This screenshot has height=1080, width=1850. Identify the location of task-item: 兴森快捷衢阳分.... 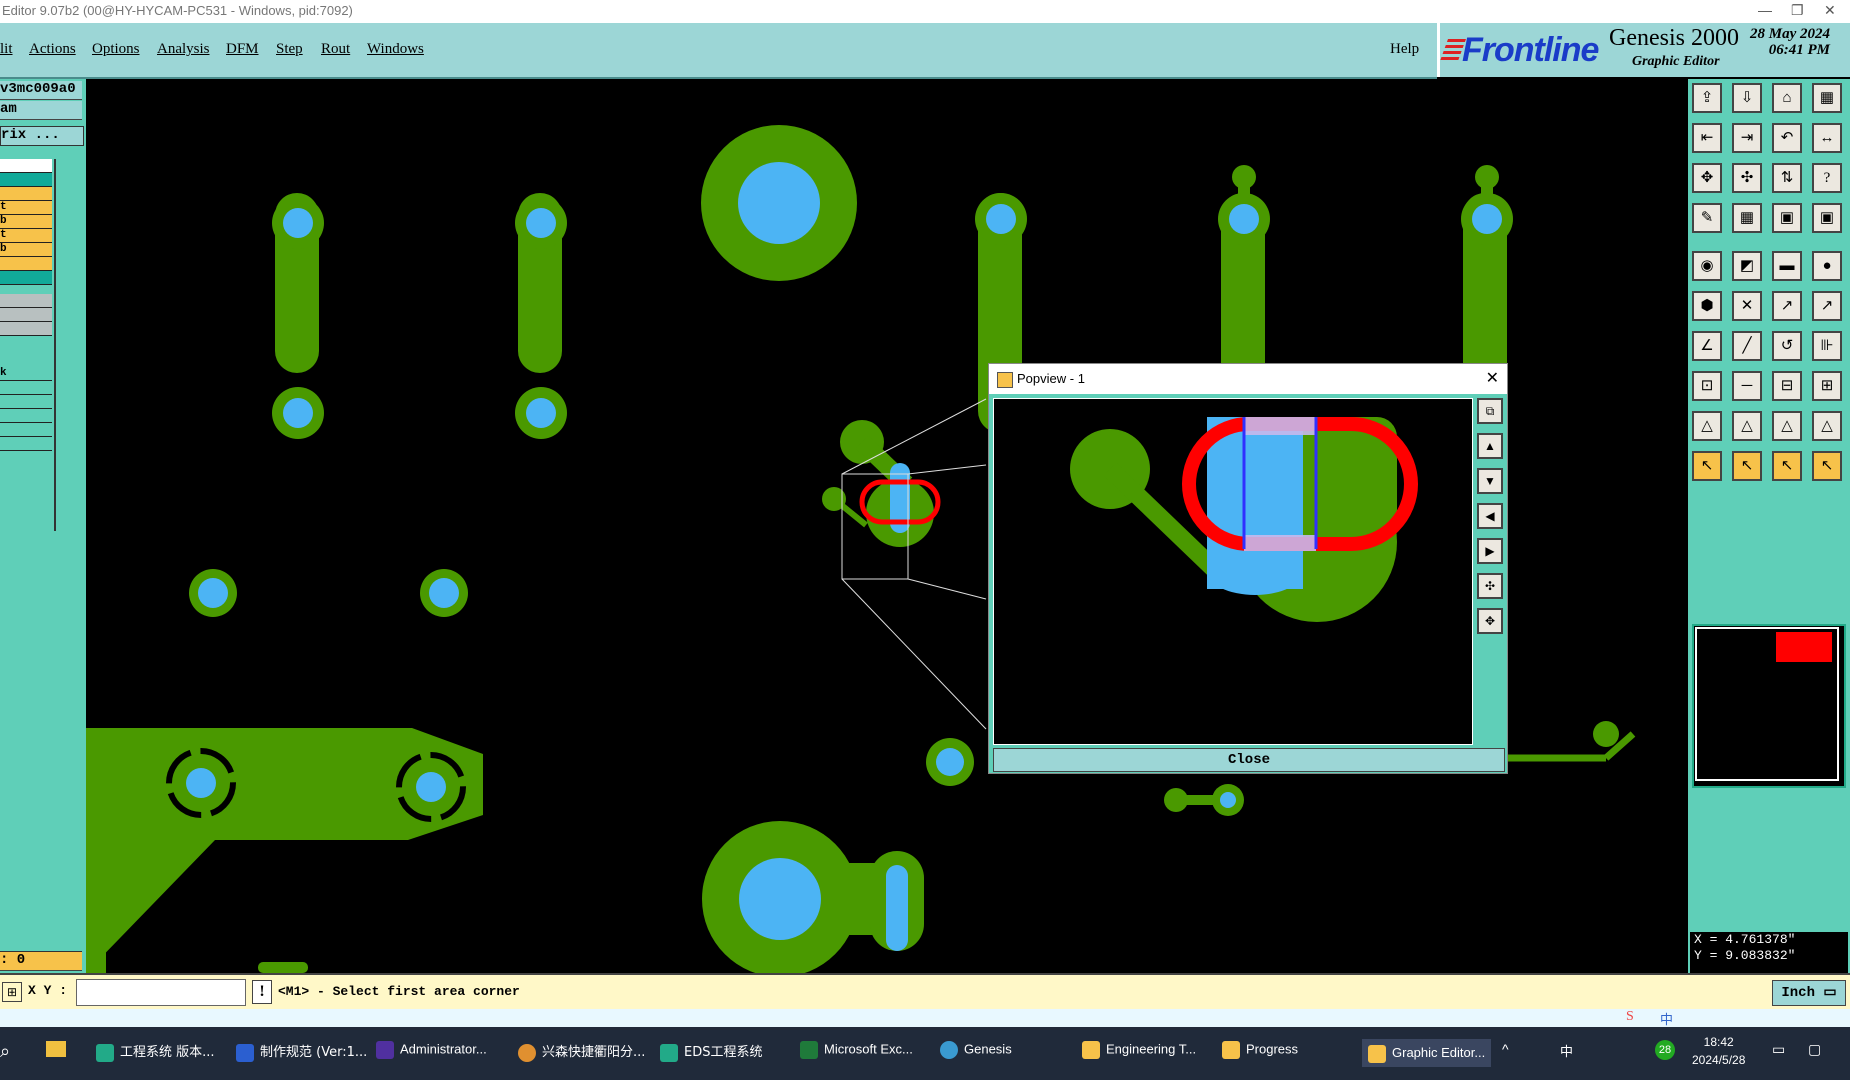
(581, 1051).